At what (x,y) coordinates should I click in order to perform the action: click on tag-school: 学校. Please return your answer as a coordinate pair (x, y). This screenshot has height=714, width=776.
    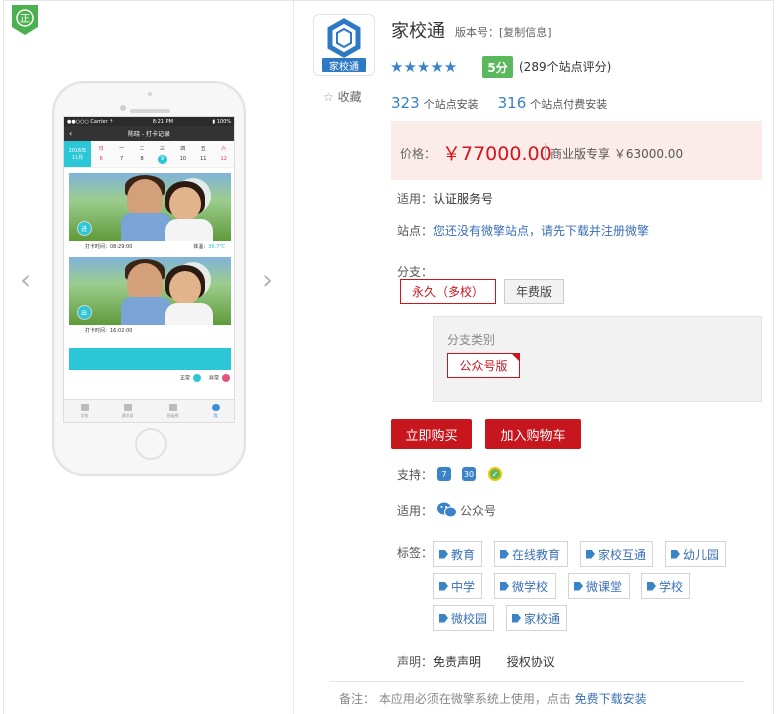
    Looking at the image, I should click on (665, 586).